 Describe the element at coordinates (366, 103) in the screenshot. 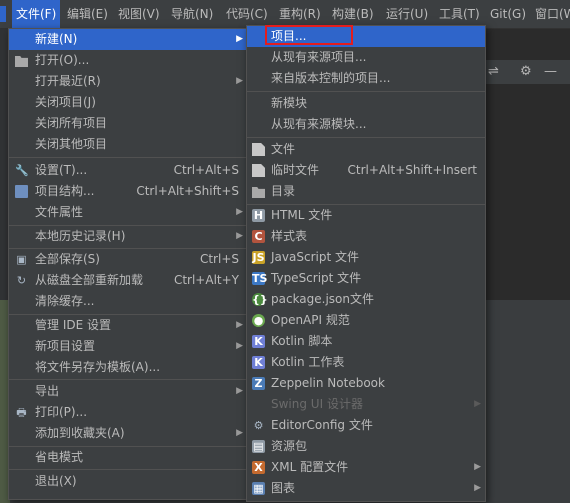

I see `new-module: 新模块` at that location.